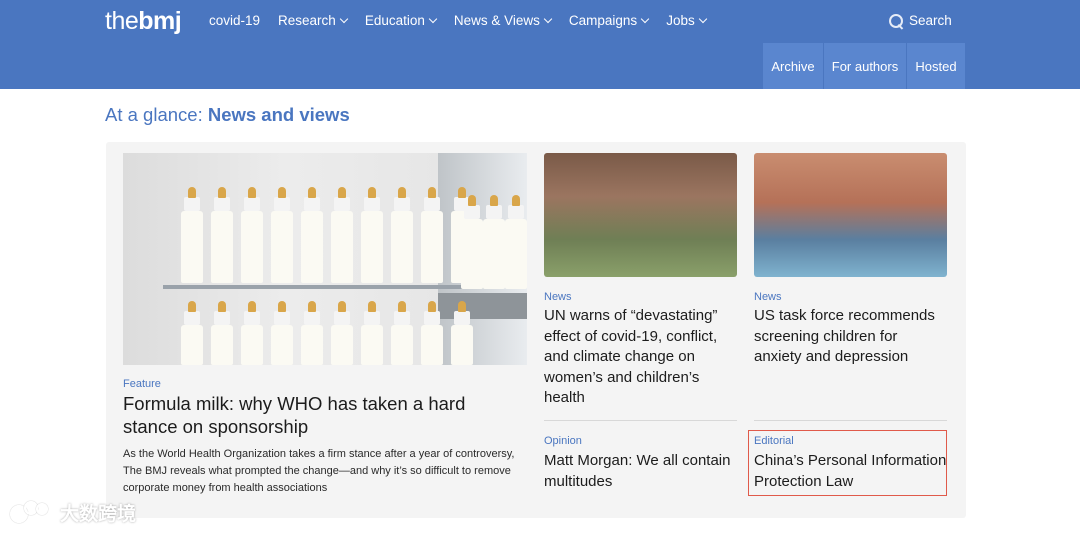 The width and height of the screenshot is (1080, 533). Describe the element at coordinates (313, 21) in the screenshot. I see `nav-research: Research` at that location.